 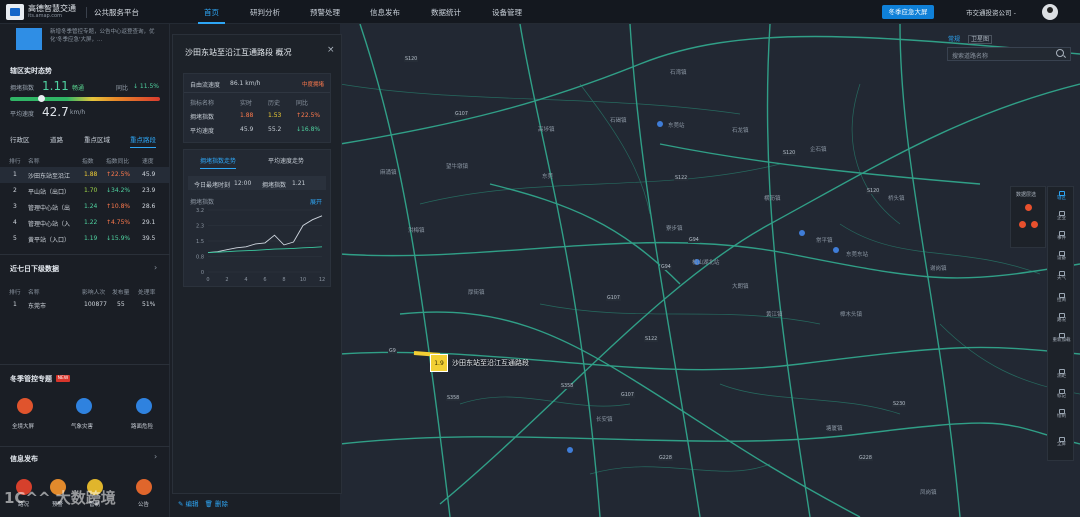 I want to click on metric-index-yoy: ↑22.5%, so click(x=308, y=115).